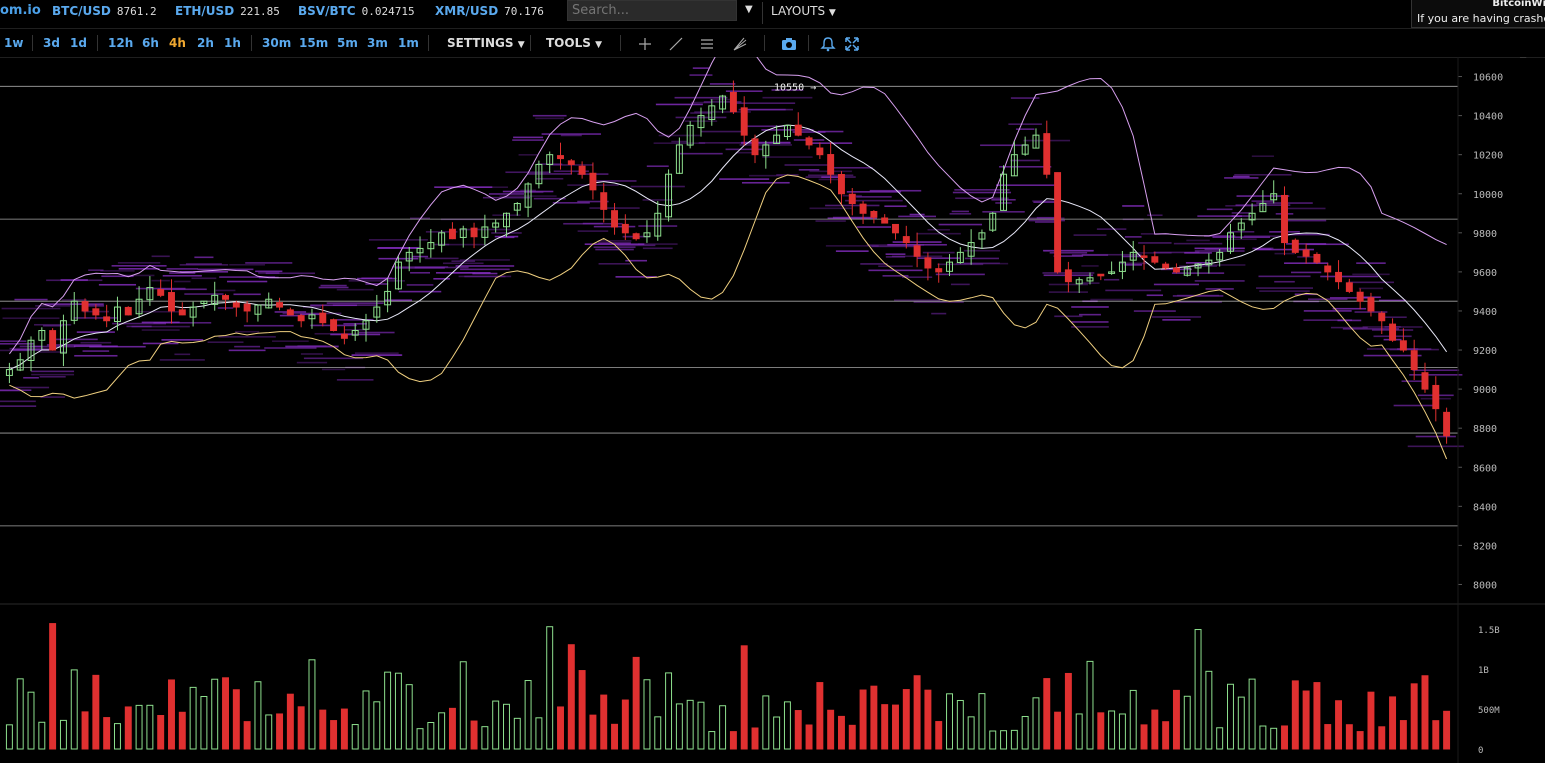 The width and height of the screenshot is (1545, 763). Describe the element at coordinates (276, 43) in the screenshot. I see `timeframe-30m: 30m` at that location.